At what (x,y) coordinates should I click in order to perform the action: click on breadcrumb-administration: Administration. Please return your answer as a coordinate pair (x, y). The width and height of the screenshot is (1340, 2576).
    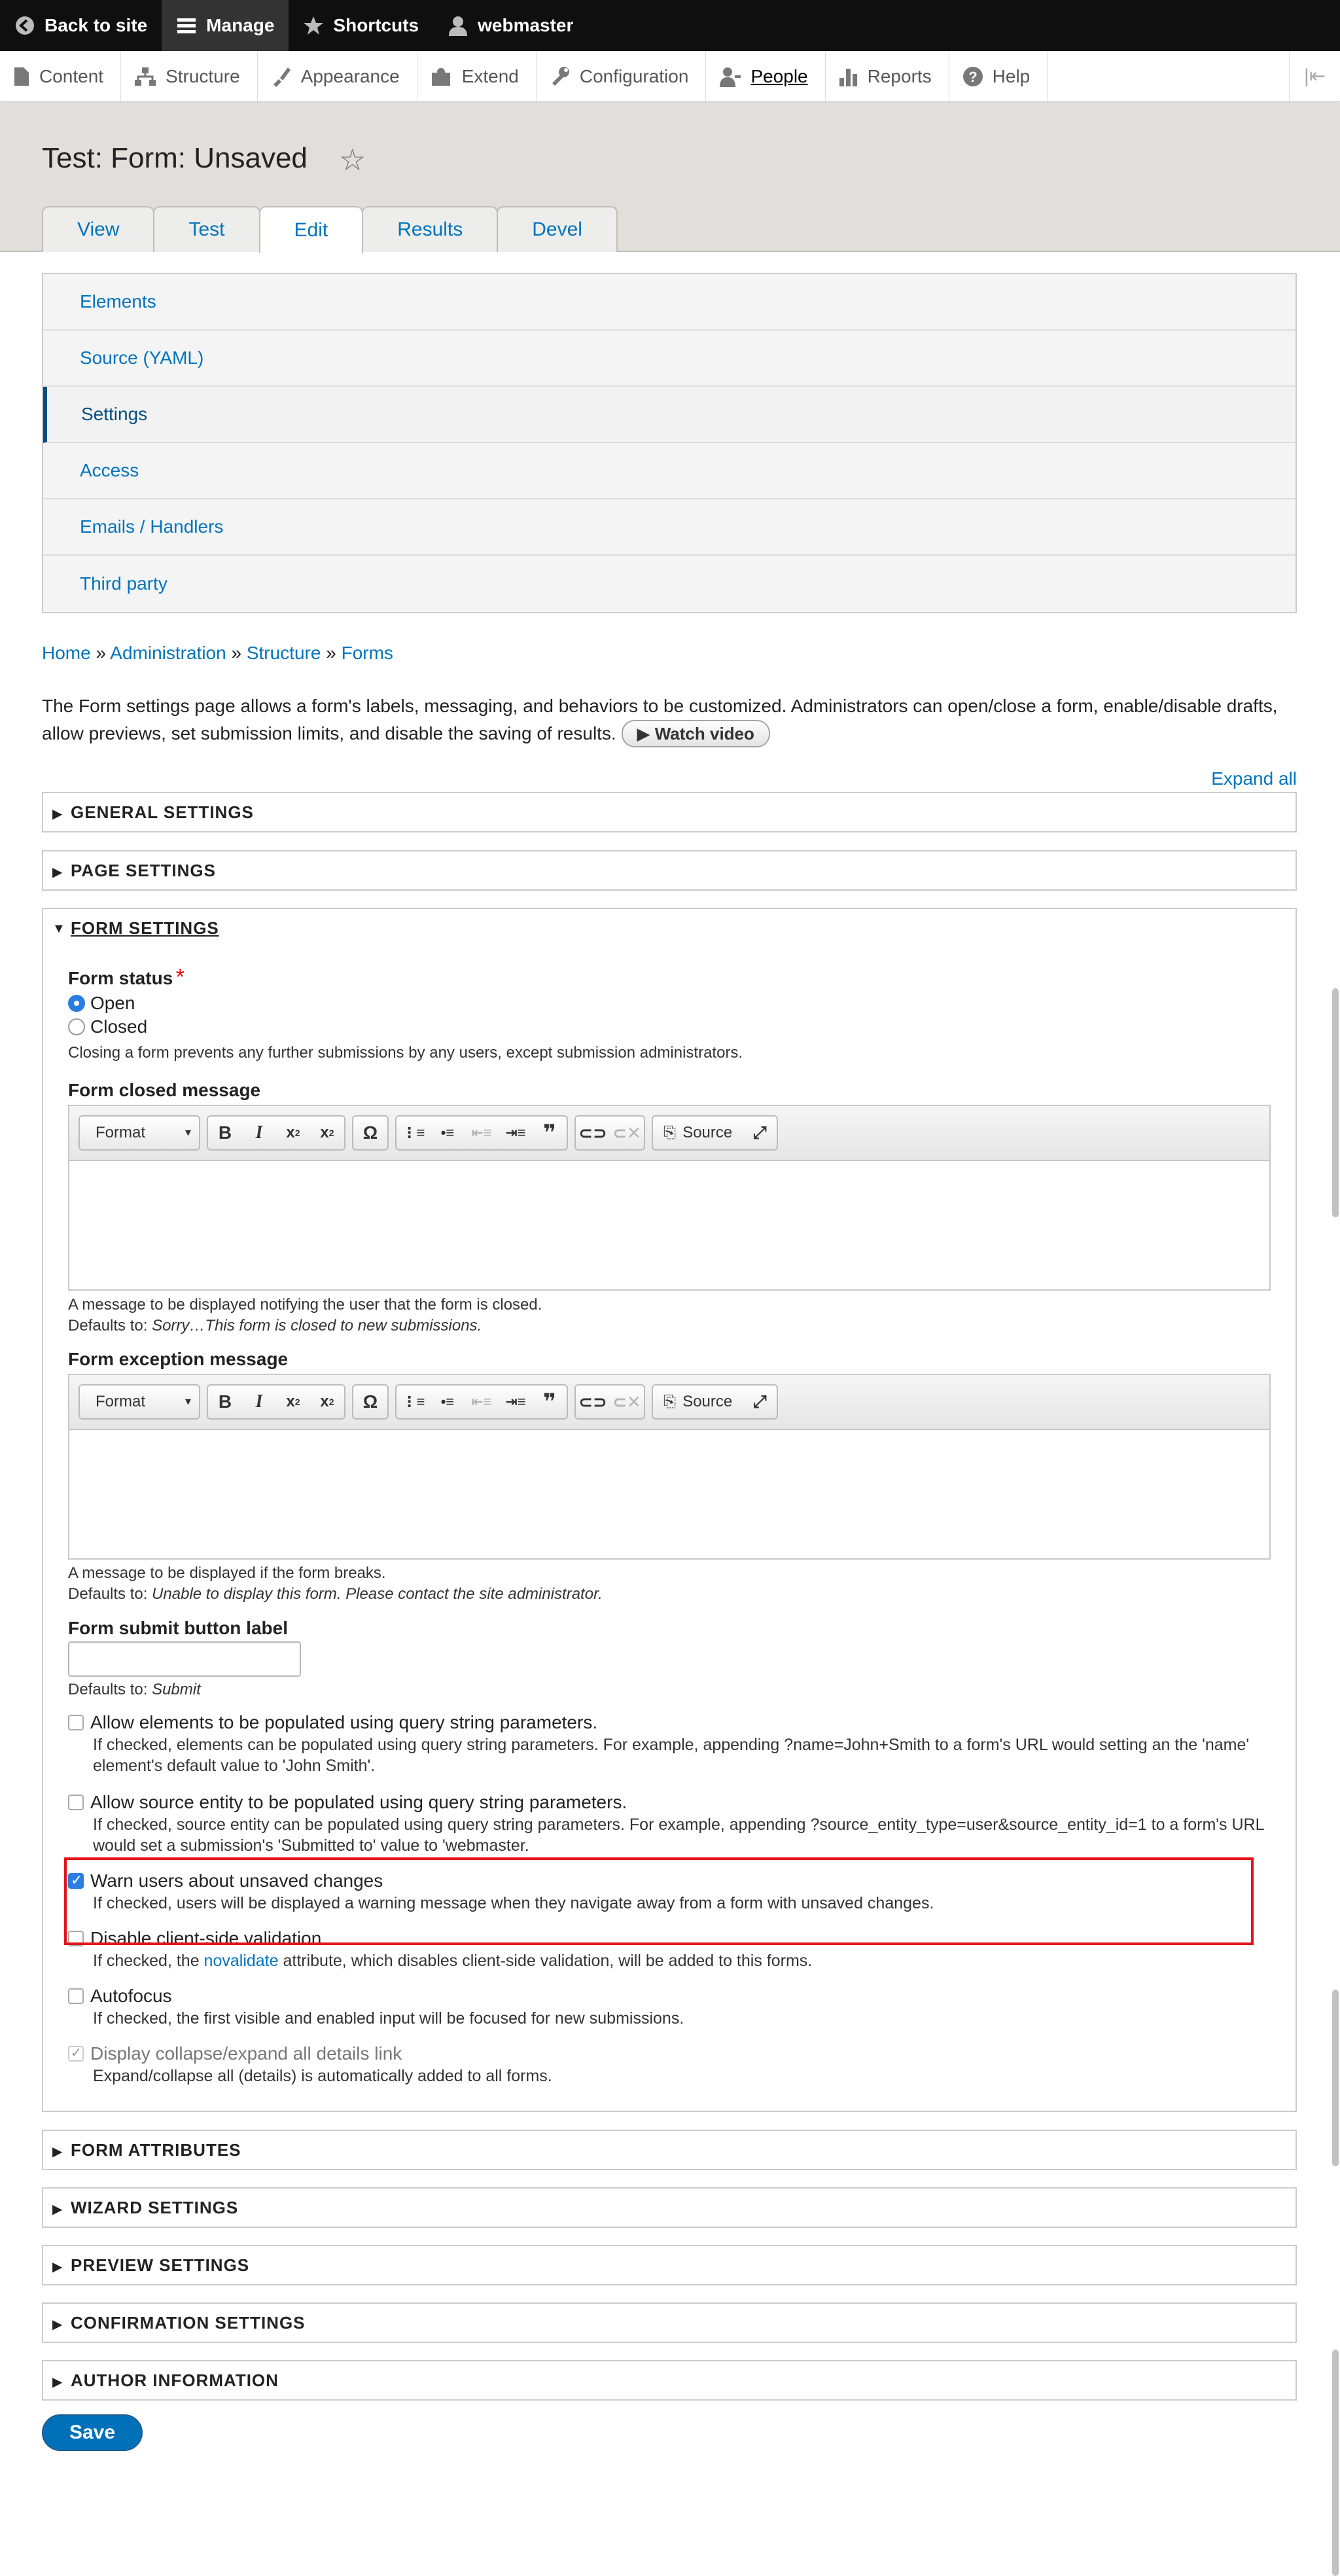
    Looking at the image, I should click on (168, 653).